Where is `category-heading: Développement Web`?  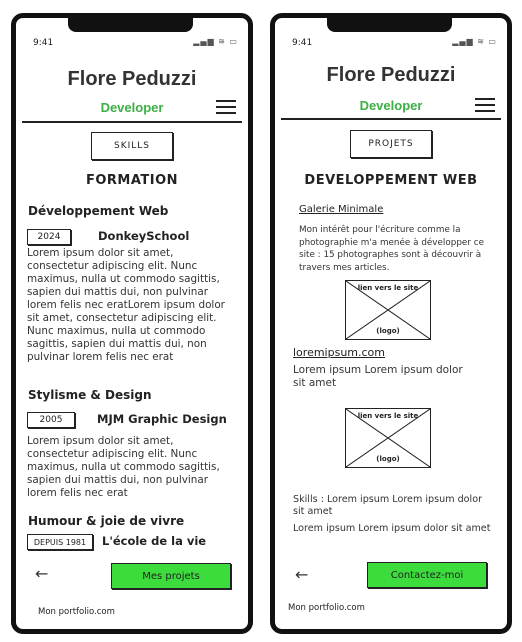
category-heading: Développement Web is located at coordinates (98, 211).